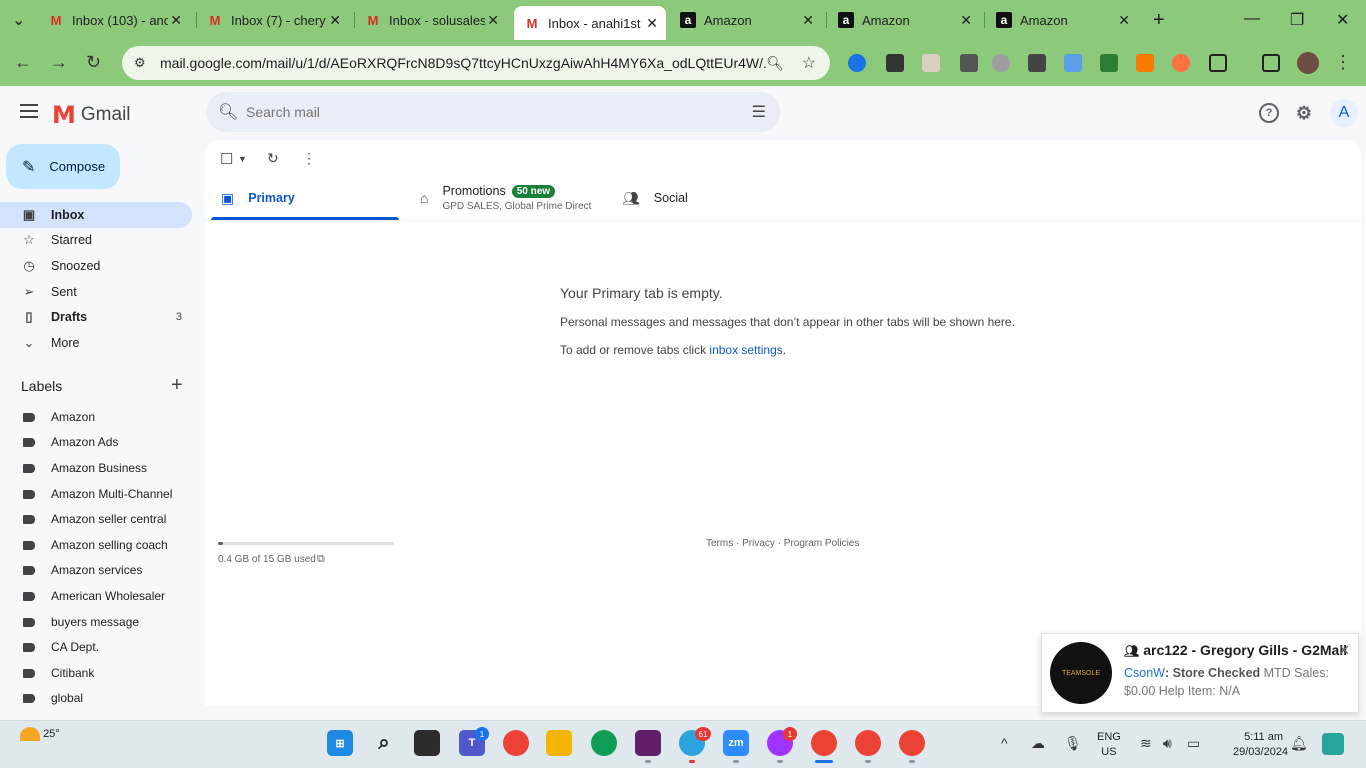 The image size is (1366, 768). Describe the element at coordinates (177, 385) in the screenshot. I see `create-label-plus-icon: +` at that location.